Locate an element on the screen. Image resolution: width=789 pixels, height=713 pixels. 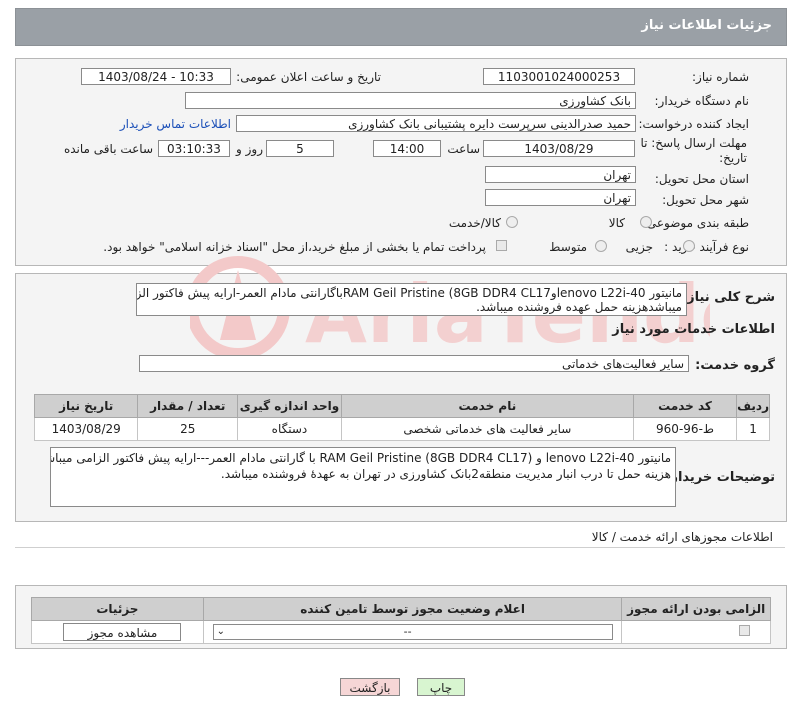
need-number-label: شماره نیاز: is located at coordinates (720, 77).